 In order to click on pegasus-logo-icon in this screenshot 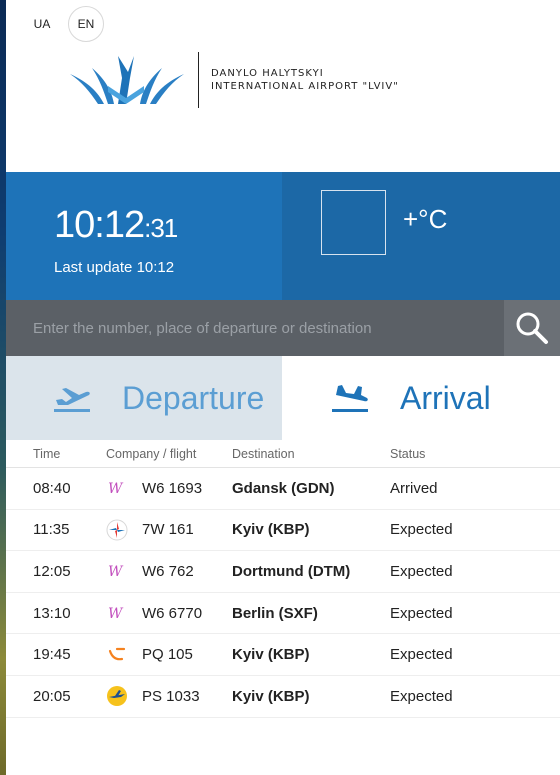, I will do `click(117, 655)`.